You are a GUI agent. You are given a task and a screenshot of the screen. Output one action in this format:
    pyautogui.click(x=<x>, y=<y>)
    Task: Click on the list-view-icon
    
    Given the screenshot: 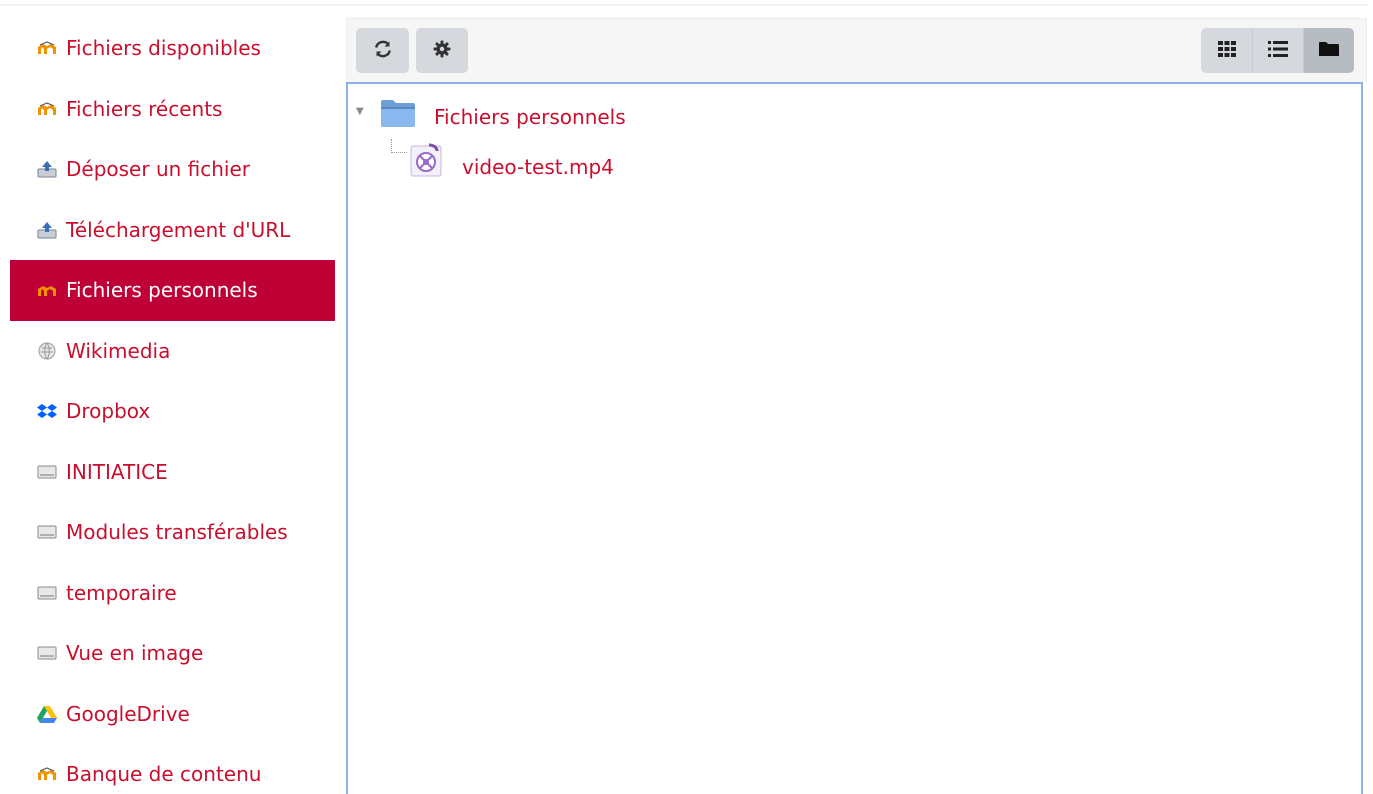 What is the action you would take?
    pyautogui.click(x=1278, y=50)
    